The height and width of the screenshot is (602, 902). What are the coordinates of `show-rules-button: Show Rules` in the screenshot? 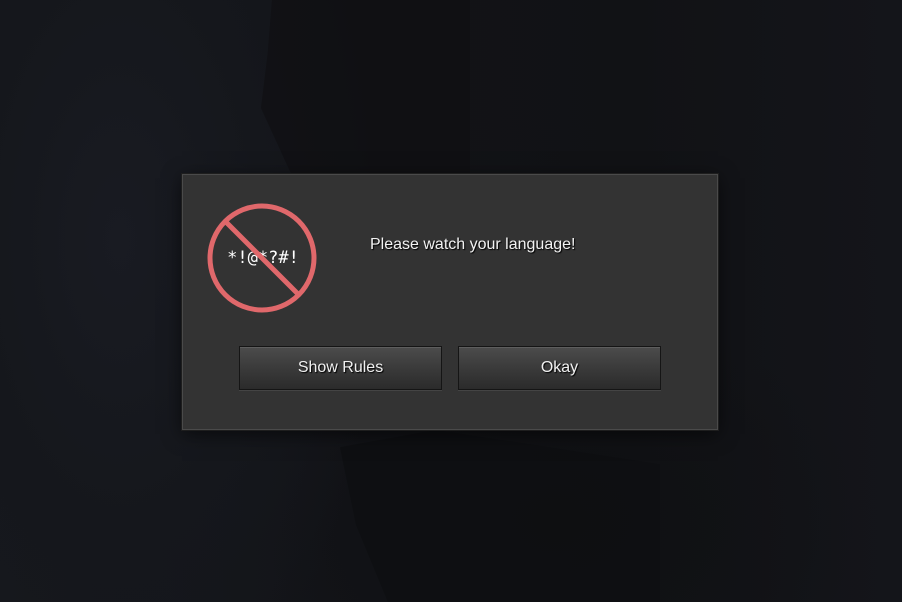 It's located at (340, 368).